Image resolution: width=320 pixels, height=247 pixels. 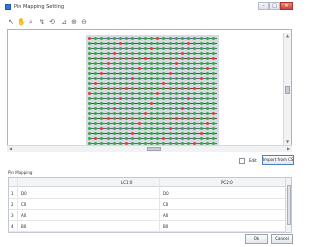 I want to click on scroll-right-icon: ▶, so click(x=288, y=149).